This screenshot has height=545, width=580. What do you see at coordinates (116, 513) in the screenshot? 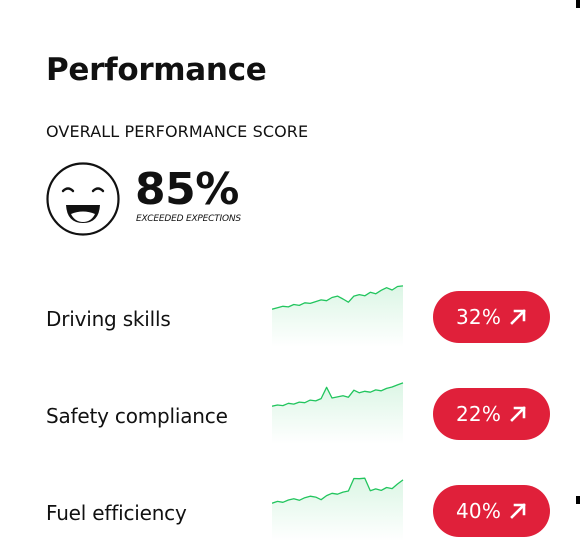
I see `metric-label: Fuel efficiency` at bounding box center [116, 513].